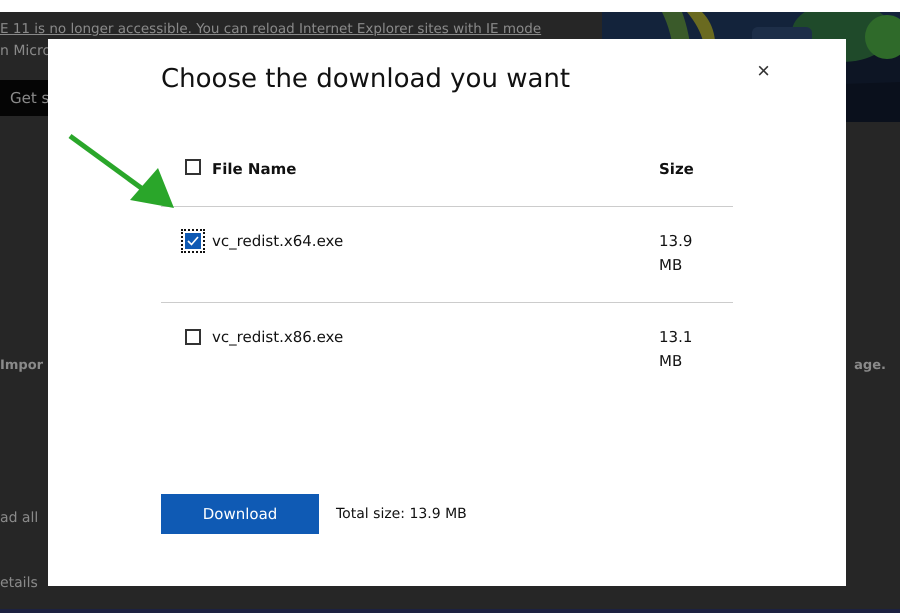 The width and height of the screenshot is (900, 613). Describe the element at coordinates (676, 349) in the screenshot. I see `file-size: 13.1 MB` at that location.